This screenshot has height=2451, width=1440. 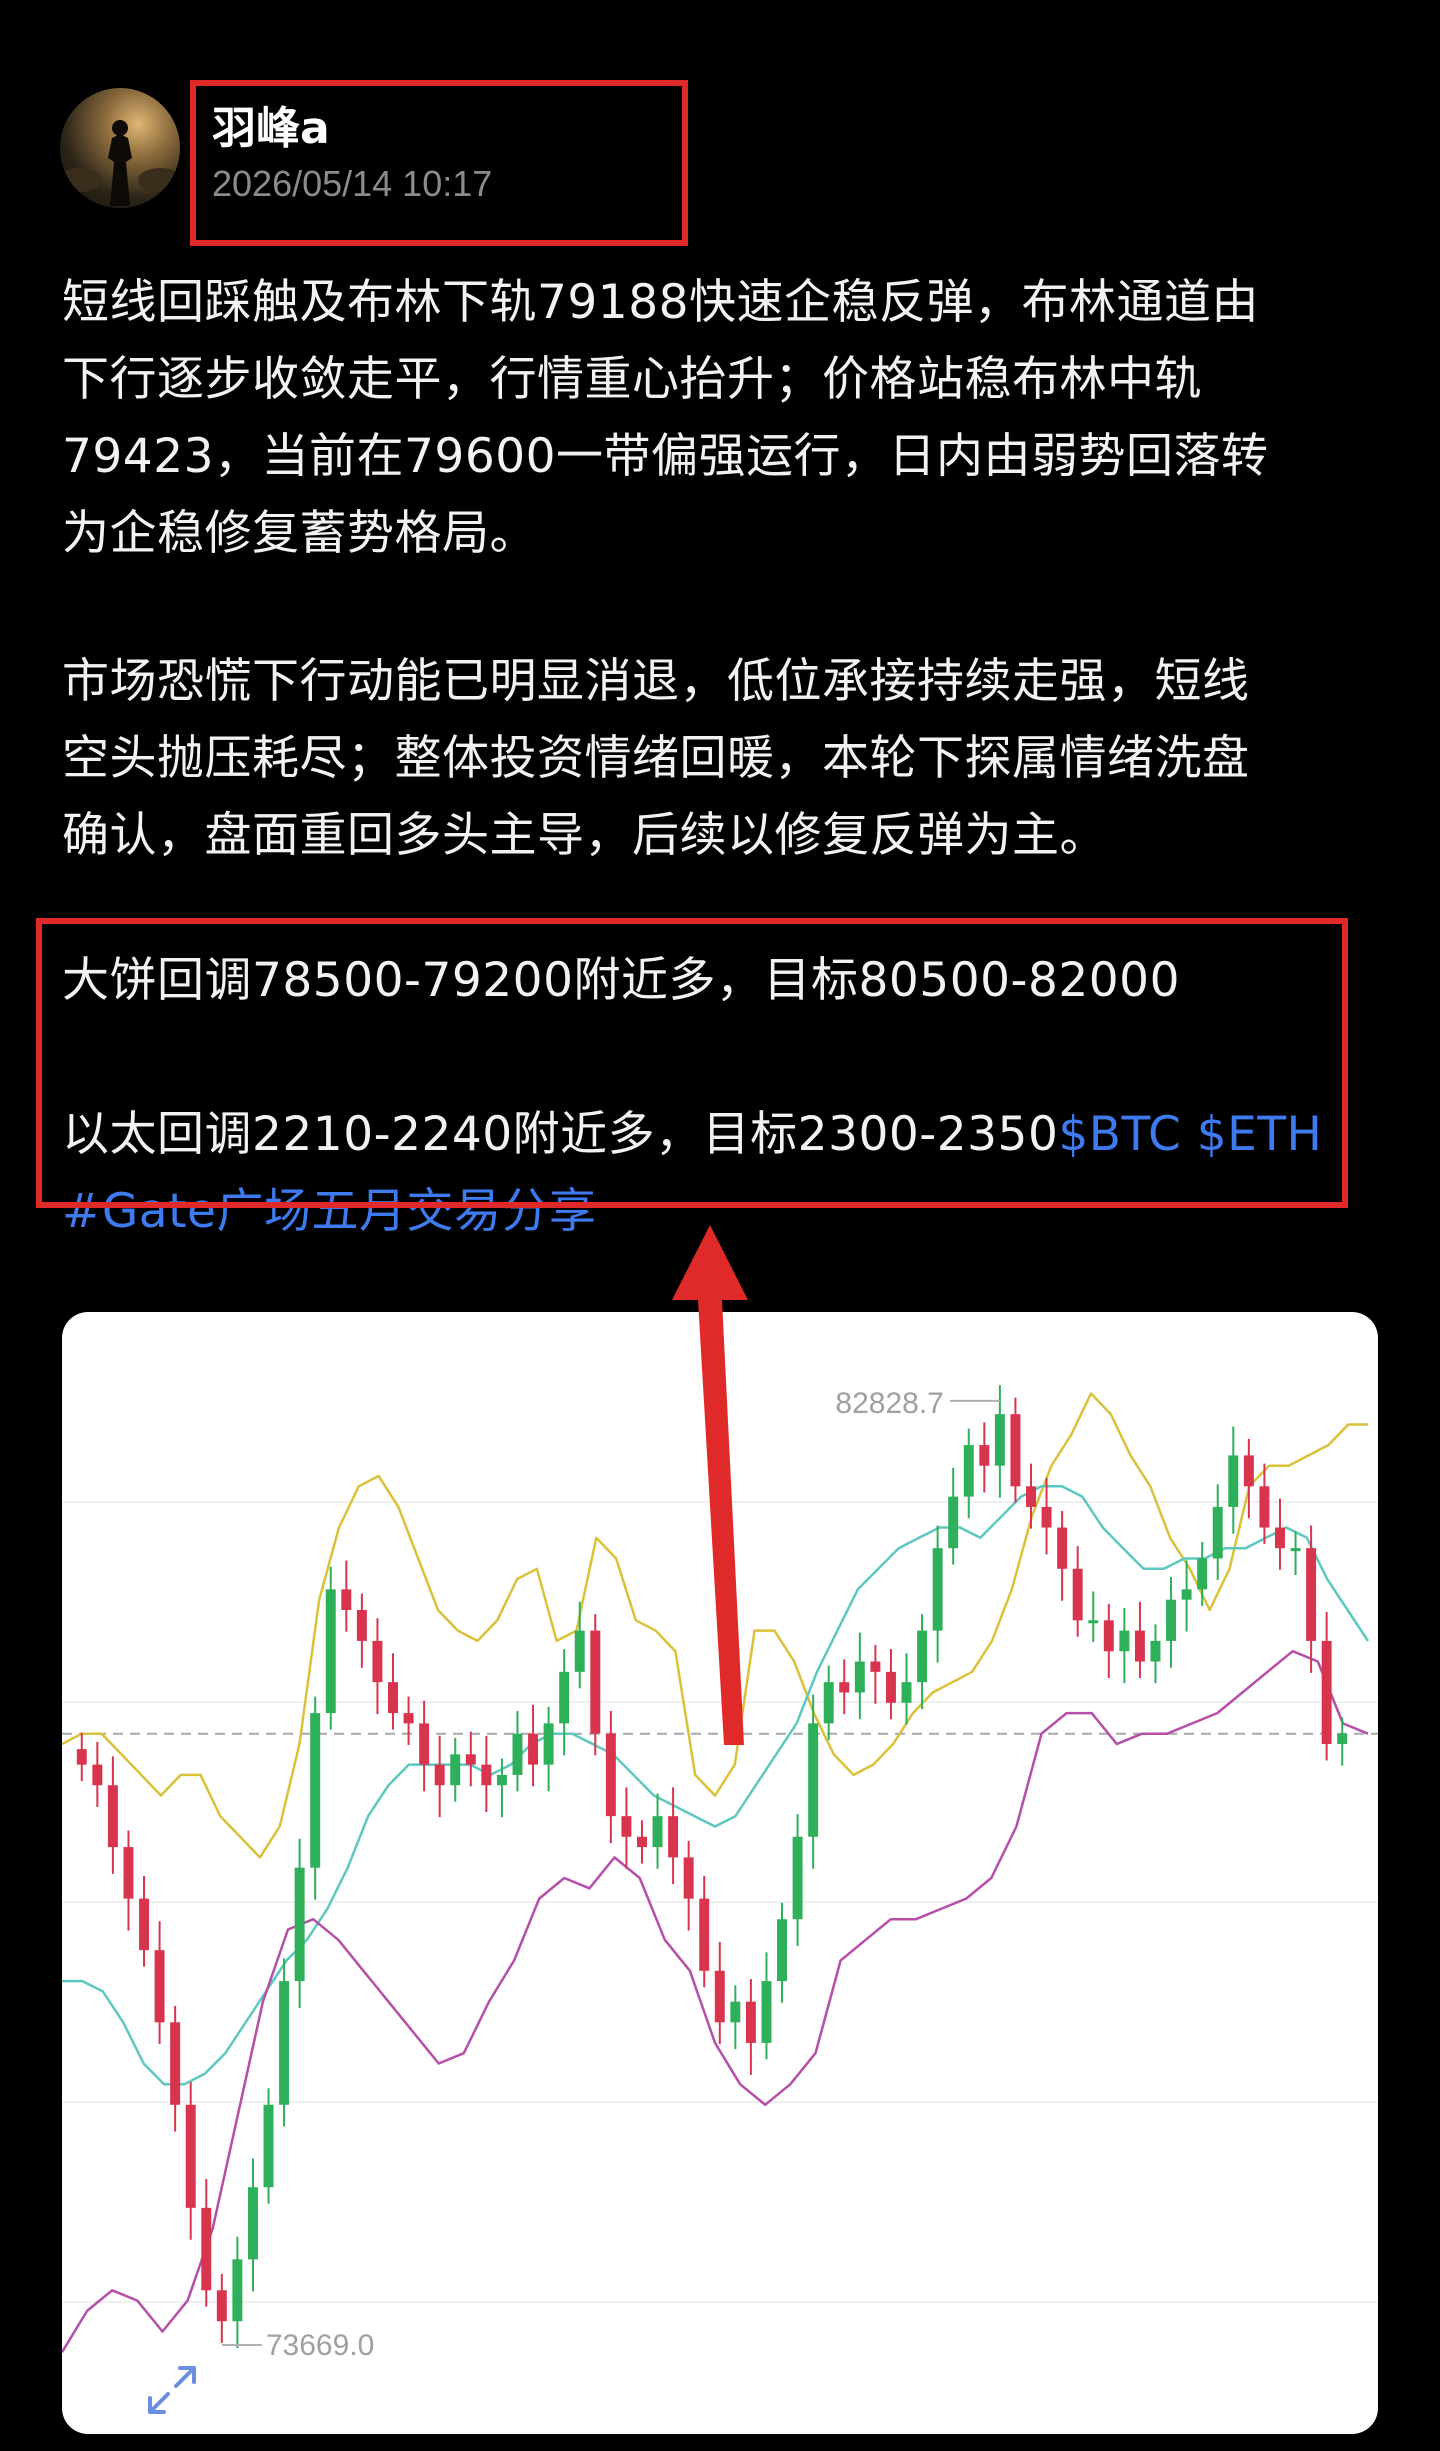 I want to click on paragraph-line: 空头抛压耗尽；整体投资情绪回暖，本轮下探属情绪洗盘, so click(x=656, y=758).